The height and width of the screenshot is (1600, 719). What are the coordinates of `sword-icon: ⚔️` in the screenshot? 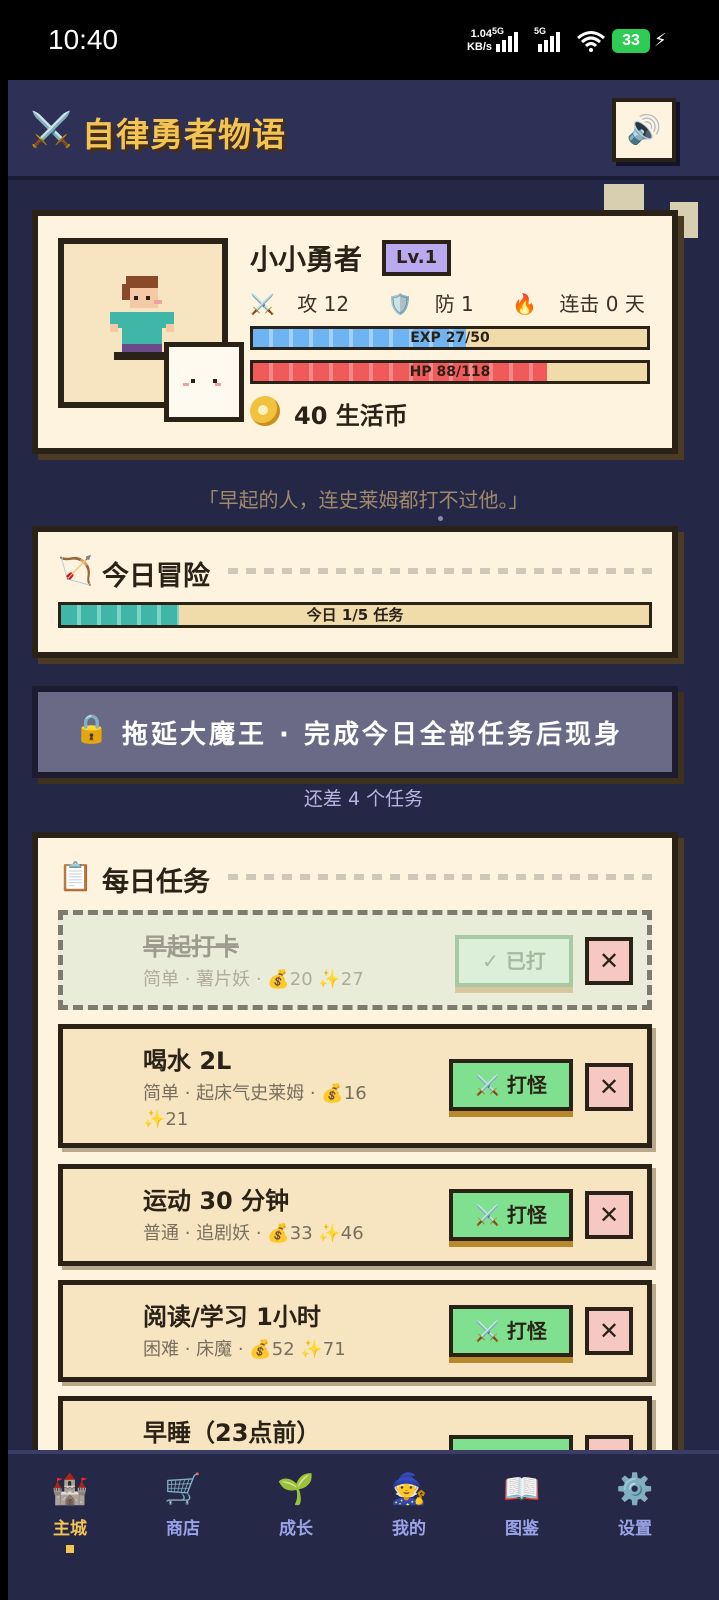 It's located at (262, 304).